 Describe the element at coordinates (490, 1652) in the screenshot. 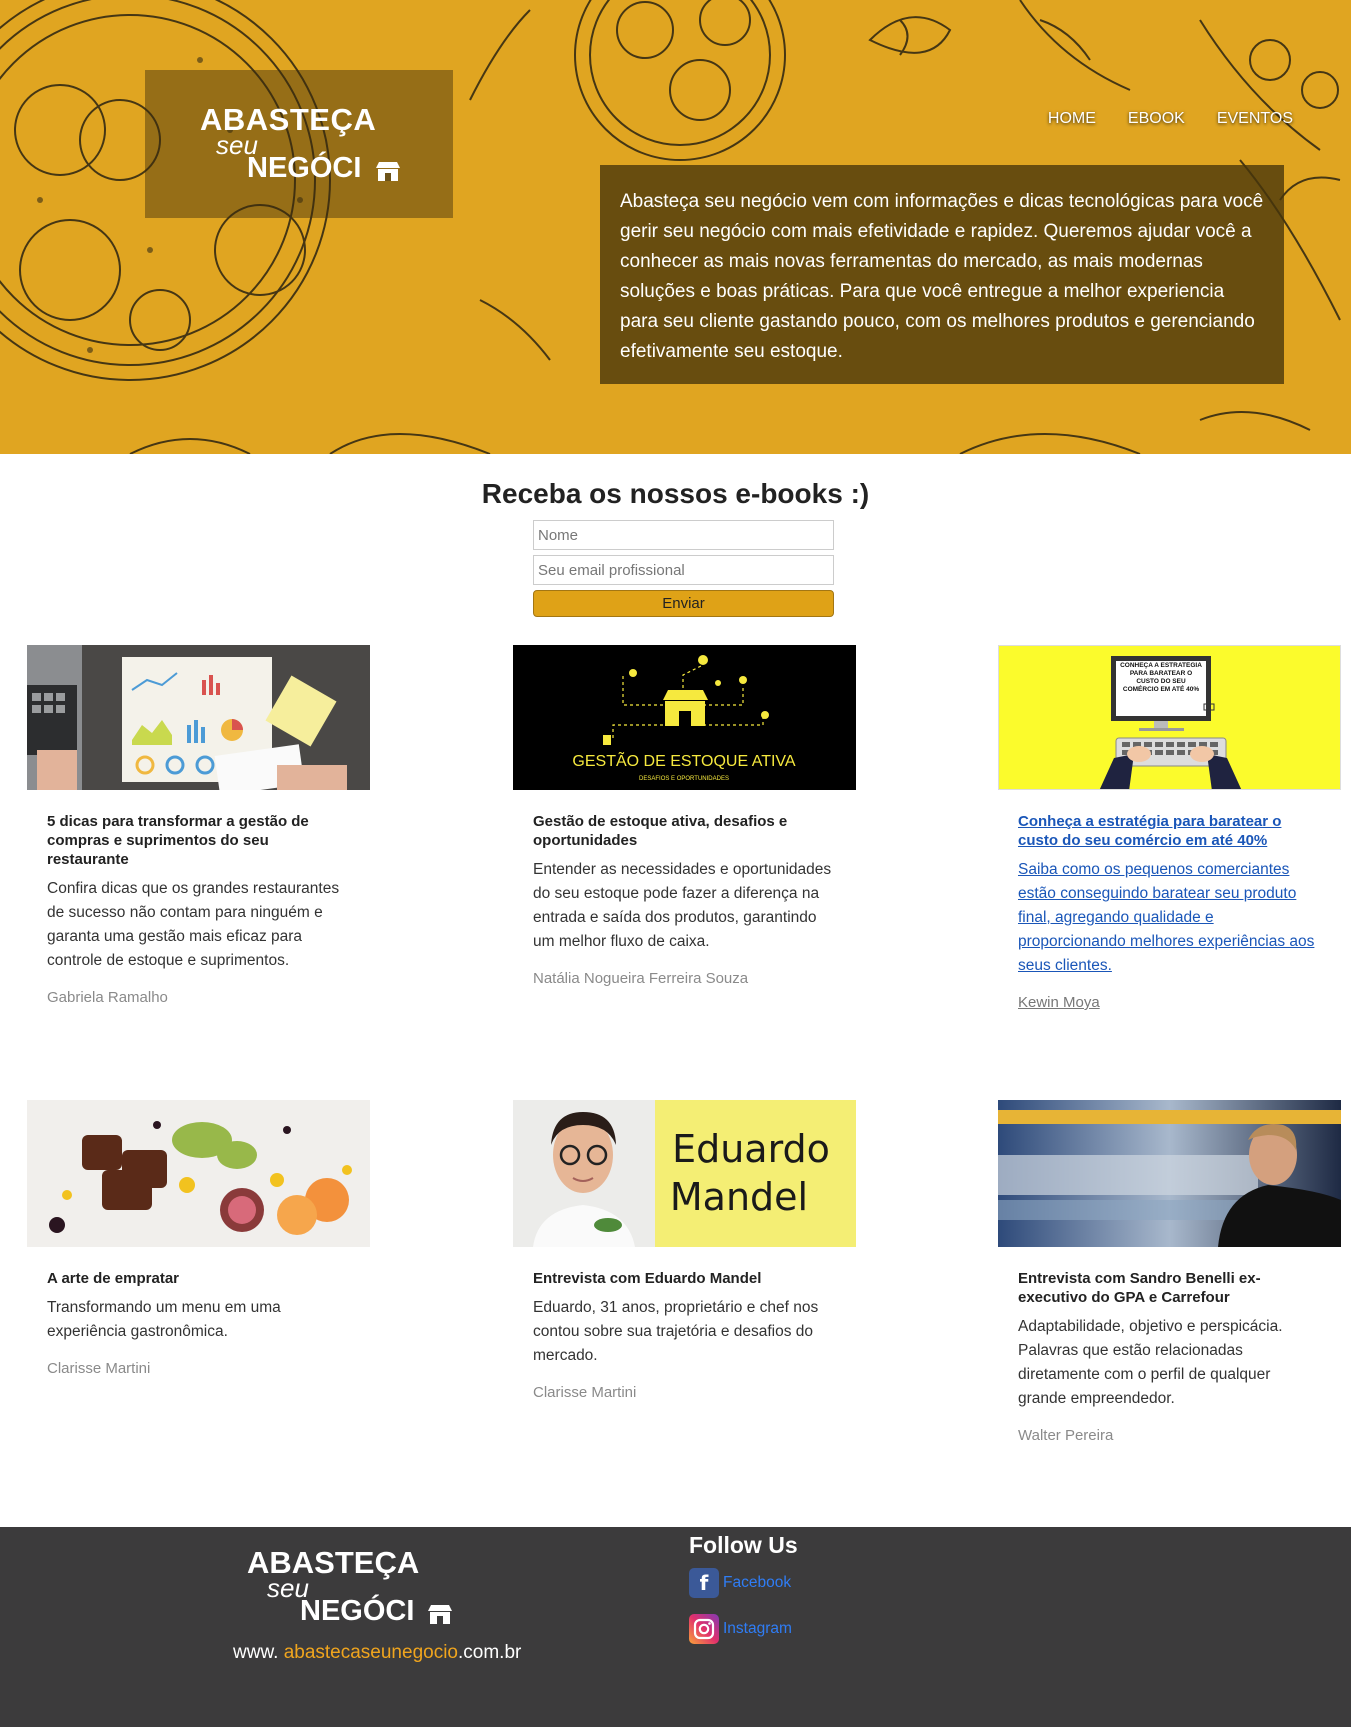

I see `site-url-suffix: .com.br` at that location.